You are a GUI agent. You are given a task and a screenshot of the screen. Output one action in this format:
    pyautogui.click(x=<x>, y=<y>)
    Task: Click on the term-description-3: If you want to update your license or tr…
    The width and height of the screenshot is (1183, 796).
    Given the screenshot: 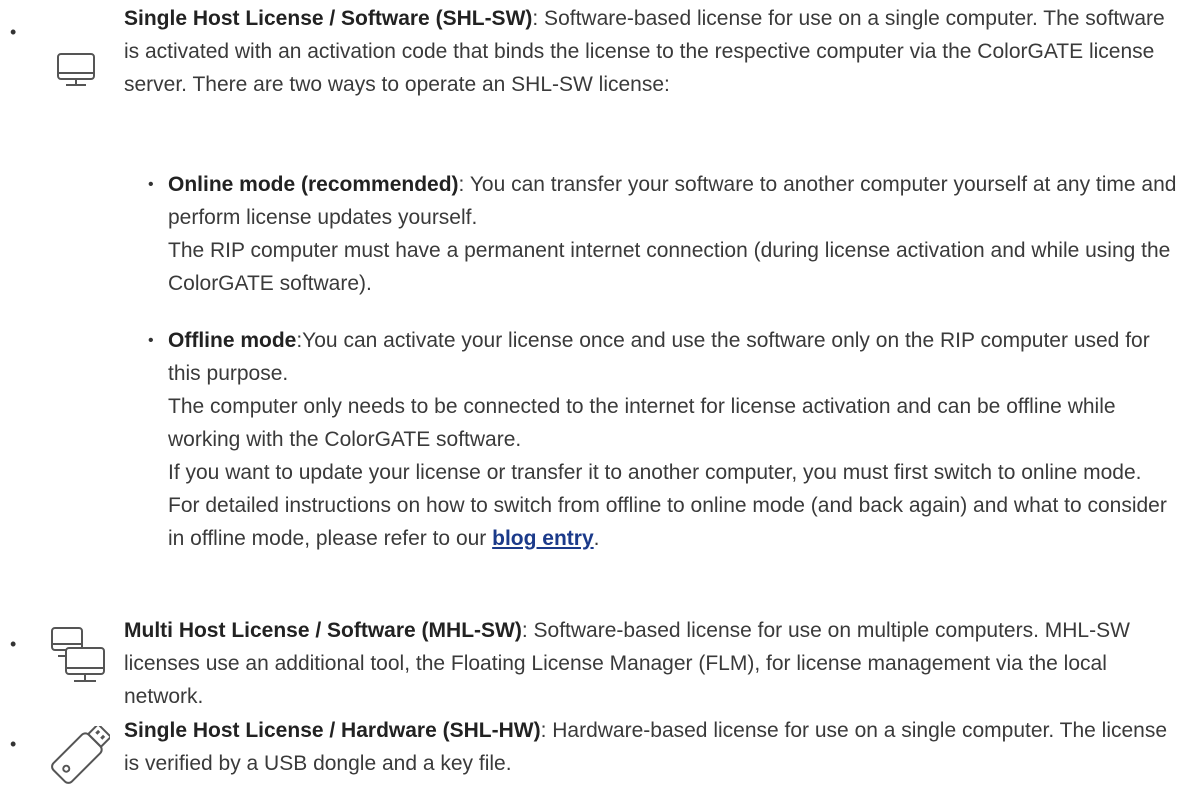 What is the action you would take?
    pyautogui.click(x=667, y=505)
    